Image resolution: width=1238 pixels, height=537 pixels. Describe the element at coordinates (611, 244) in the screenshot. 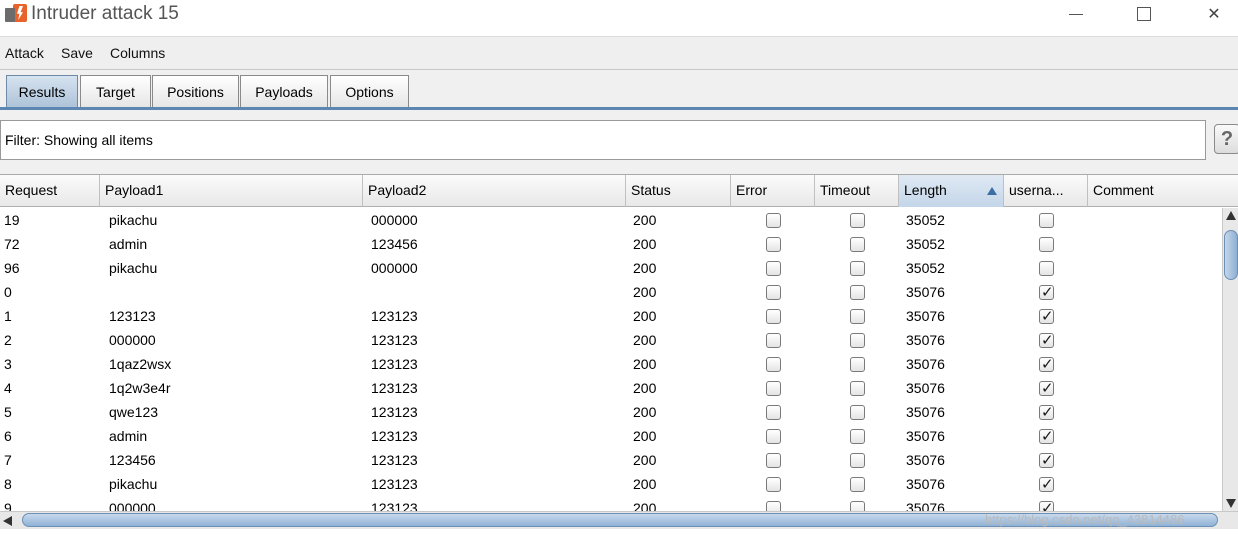

I see `table-row: 72 admin 123456 200 35052` at that location.